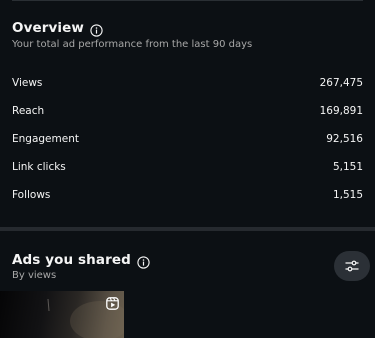  Describe the element at coordinates (187, 229) in the screenshot. I see `section-divider` at that location.